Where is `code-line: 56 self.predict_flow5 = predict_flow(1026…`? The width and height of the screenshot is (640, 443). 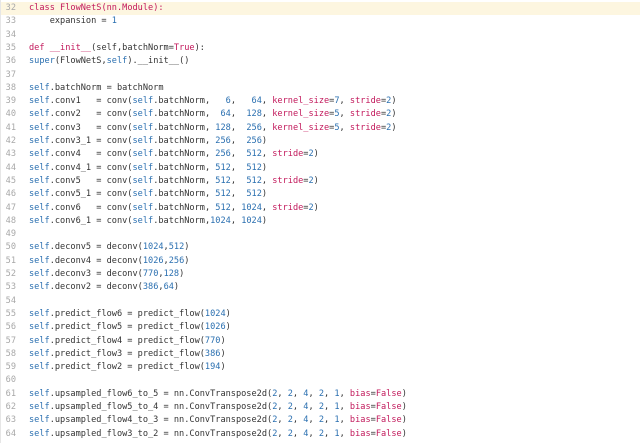
code-line: 56 self.predict_flow5 = predict_flow(1026… is located at coordinates (320, 327).